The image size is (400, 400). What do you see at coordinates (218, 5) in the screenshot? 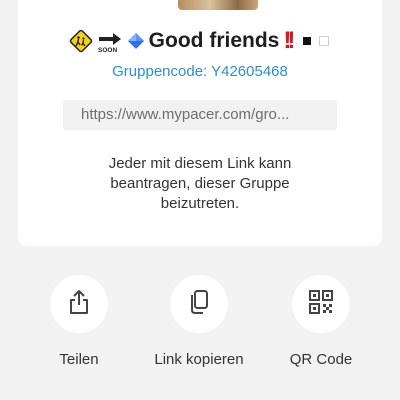
I see `group-avatar` at bounding box center [218, 5].